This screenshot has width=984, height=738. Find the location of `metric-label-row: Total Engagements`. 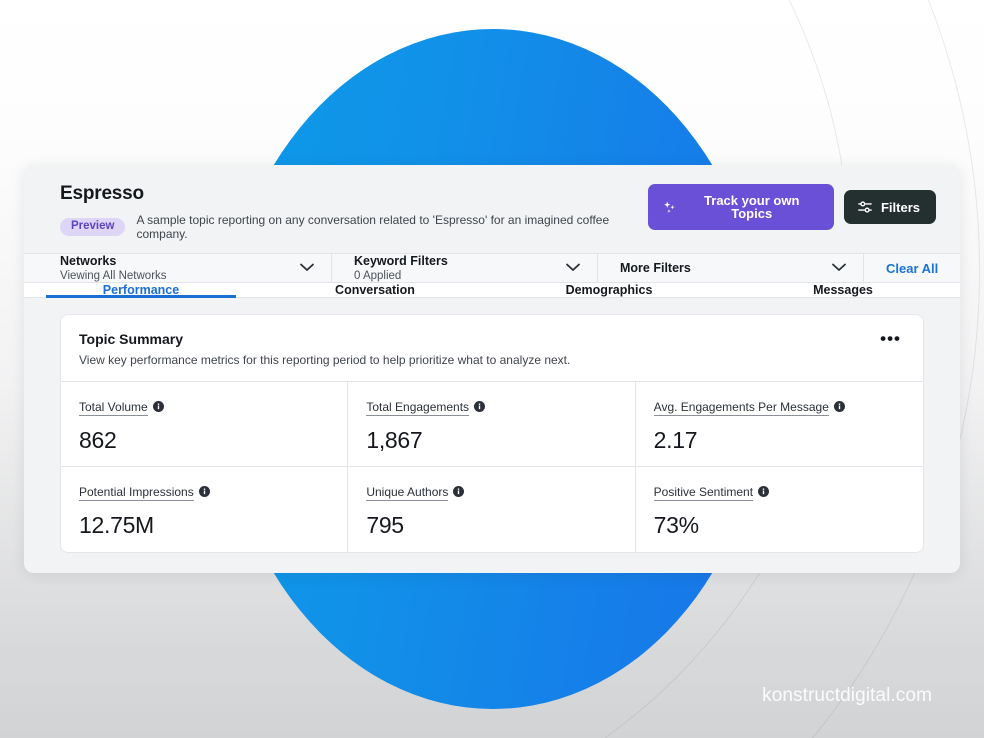

metric-label-row: Total Engagements is located at coordinates (426, 408).